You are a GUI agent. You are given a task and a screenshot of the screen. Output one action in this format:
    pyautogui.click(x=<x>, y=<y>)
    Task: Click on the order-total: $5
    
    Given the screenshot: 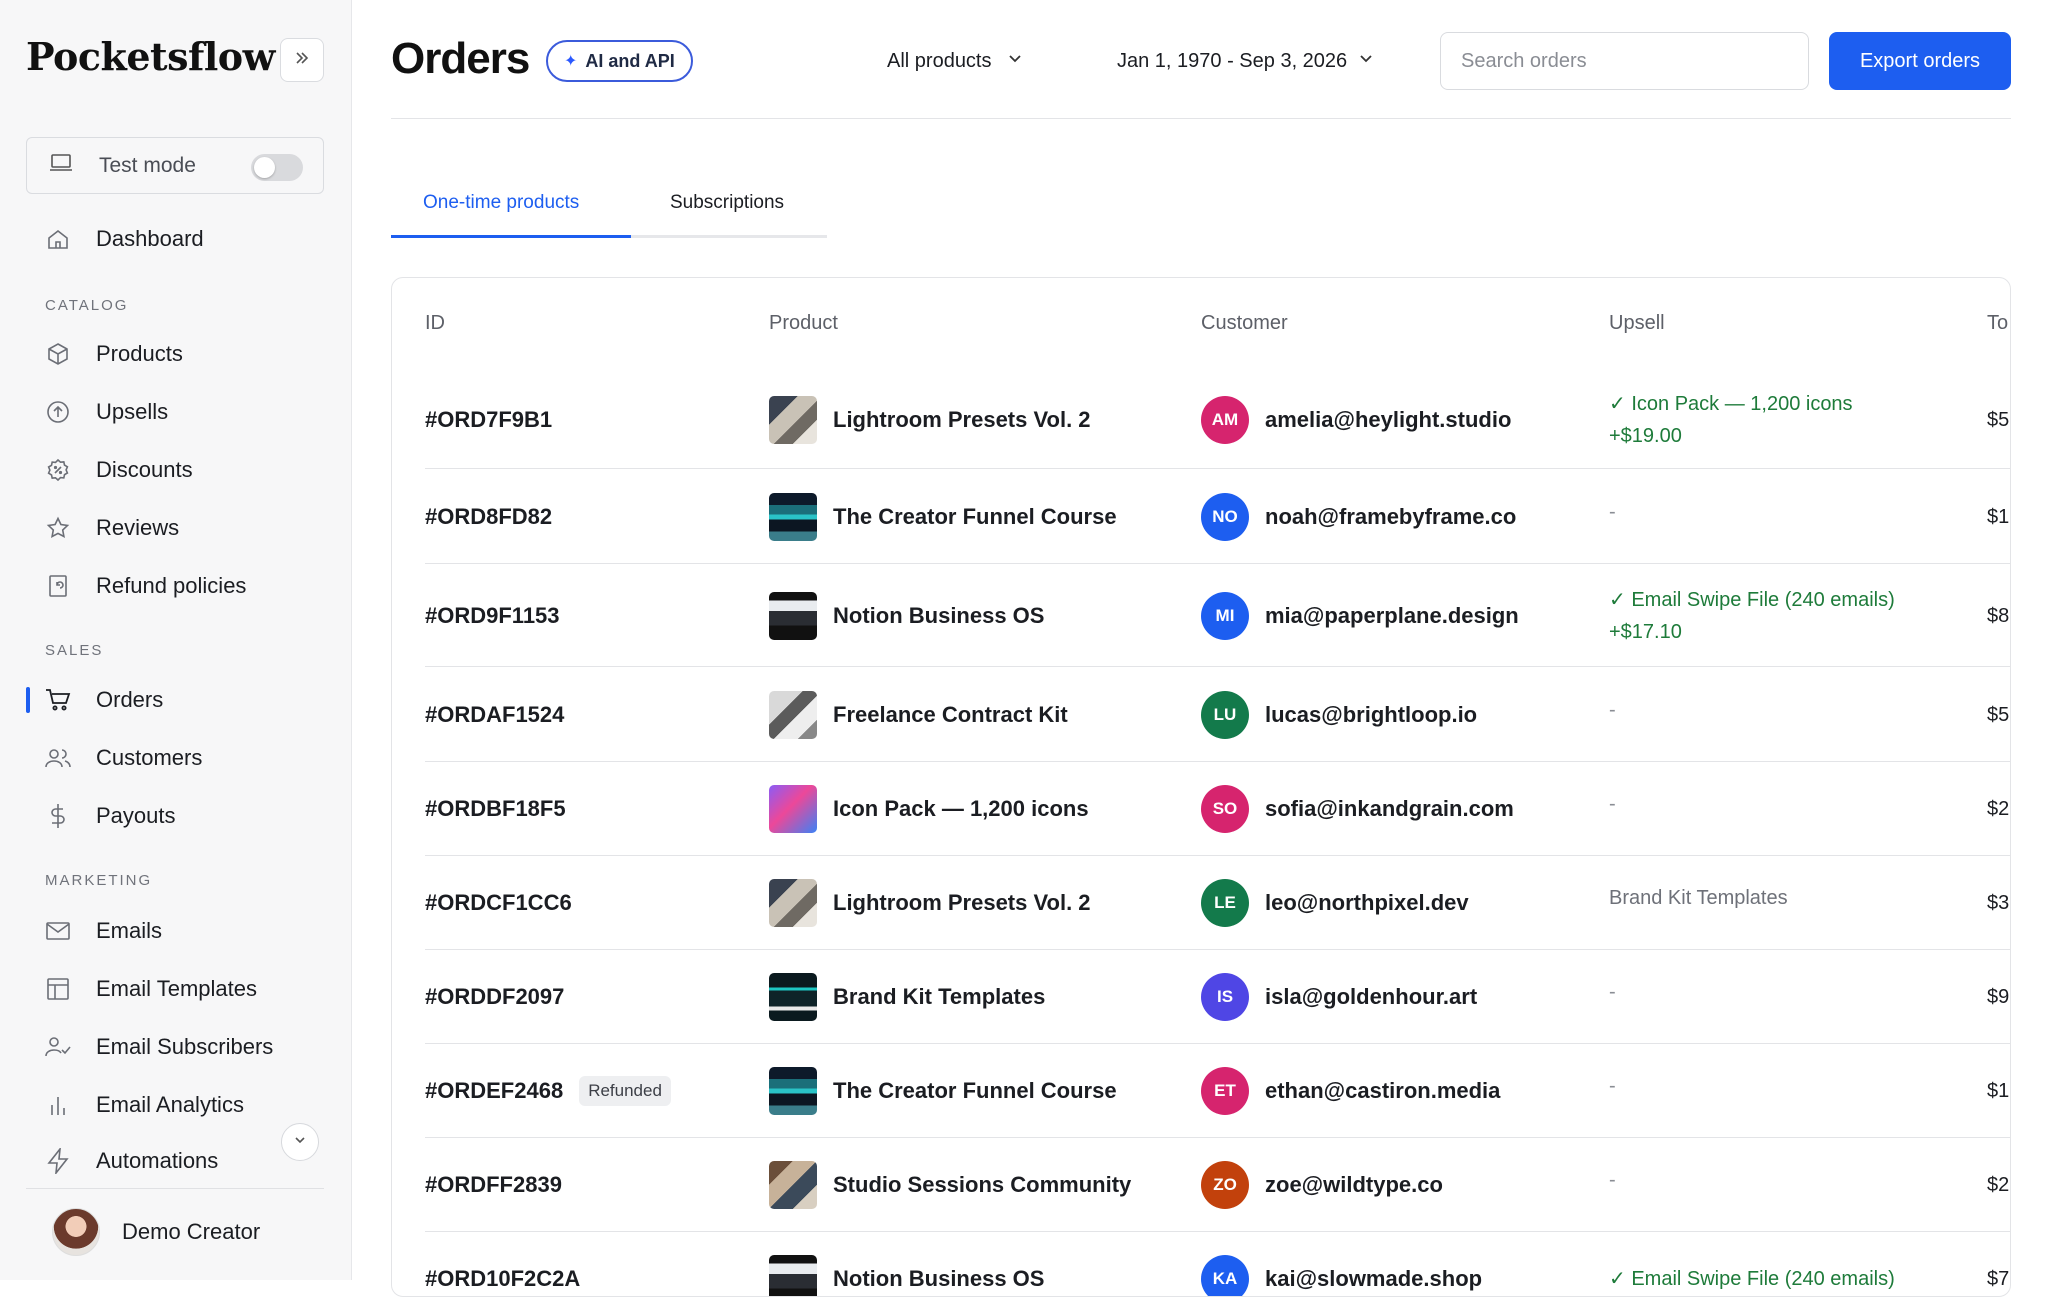 What is the action you would take?
    pyautogui.click(x=1998, y=419)
    